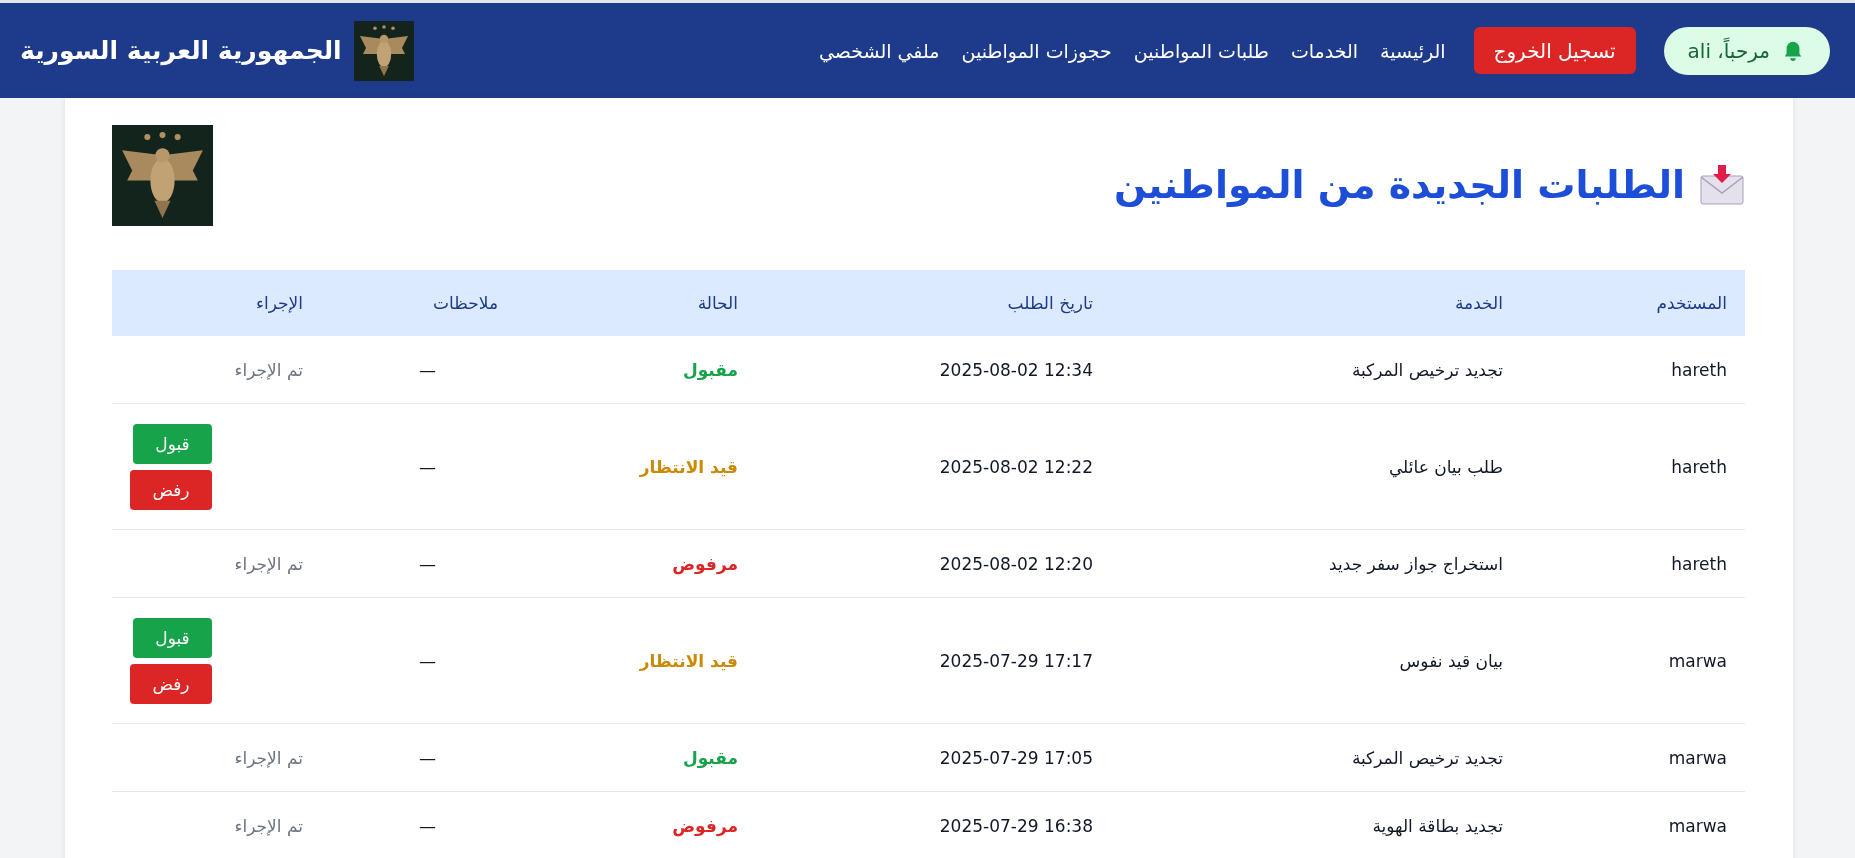 This screenshot has width=1855, height=858. Describe the element at coordinates (933, 303) in the screenshot. I see `column-header: تاريخ الطلب` at that location.